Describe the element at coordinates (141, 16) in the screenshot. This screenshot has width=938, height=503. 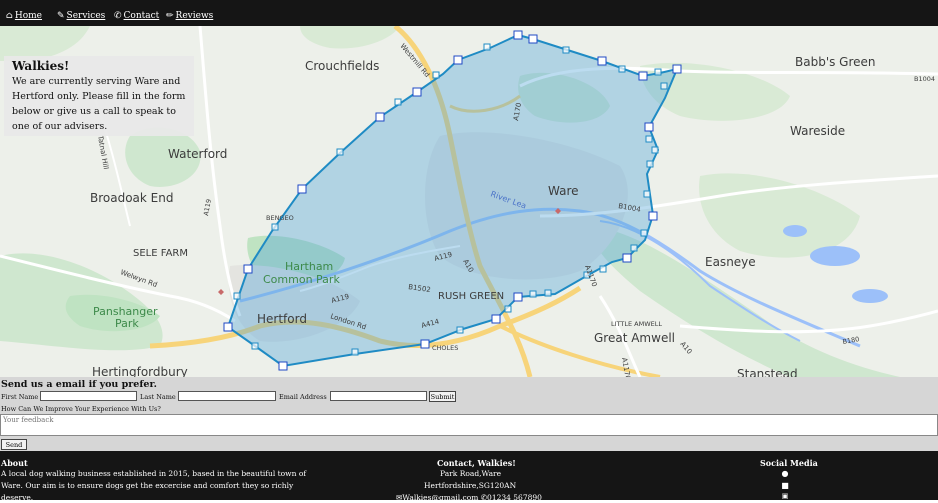
I see `nav-contact-label: Contact` at that location.